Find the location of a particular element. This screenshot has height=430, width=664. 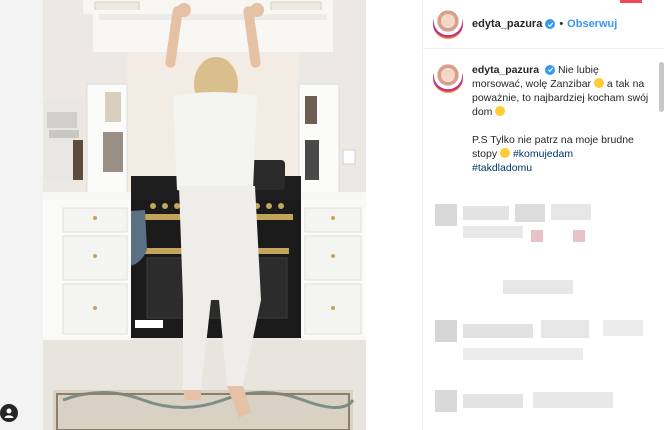

post-header: edyta_pazura • Obserwuj is located at coordinates (543, 24).